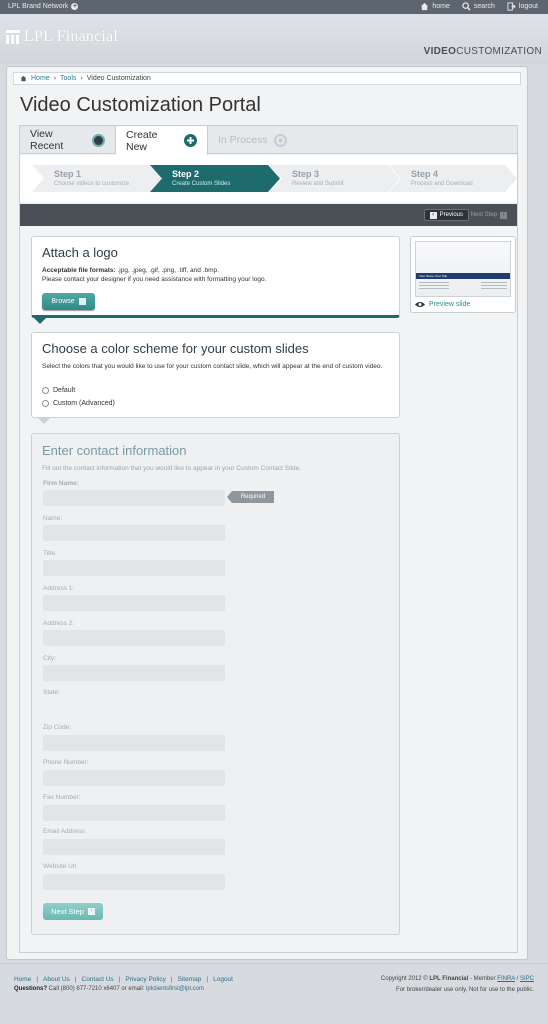 The height and width of the screenshot is (1024, 548). What do you see at coordinates (134, 847) in the screenshot?
I see `email-field` at bounding box center [134, 847].